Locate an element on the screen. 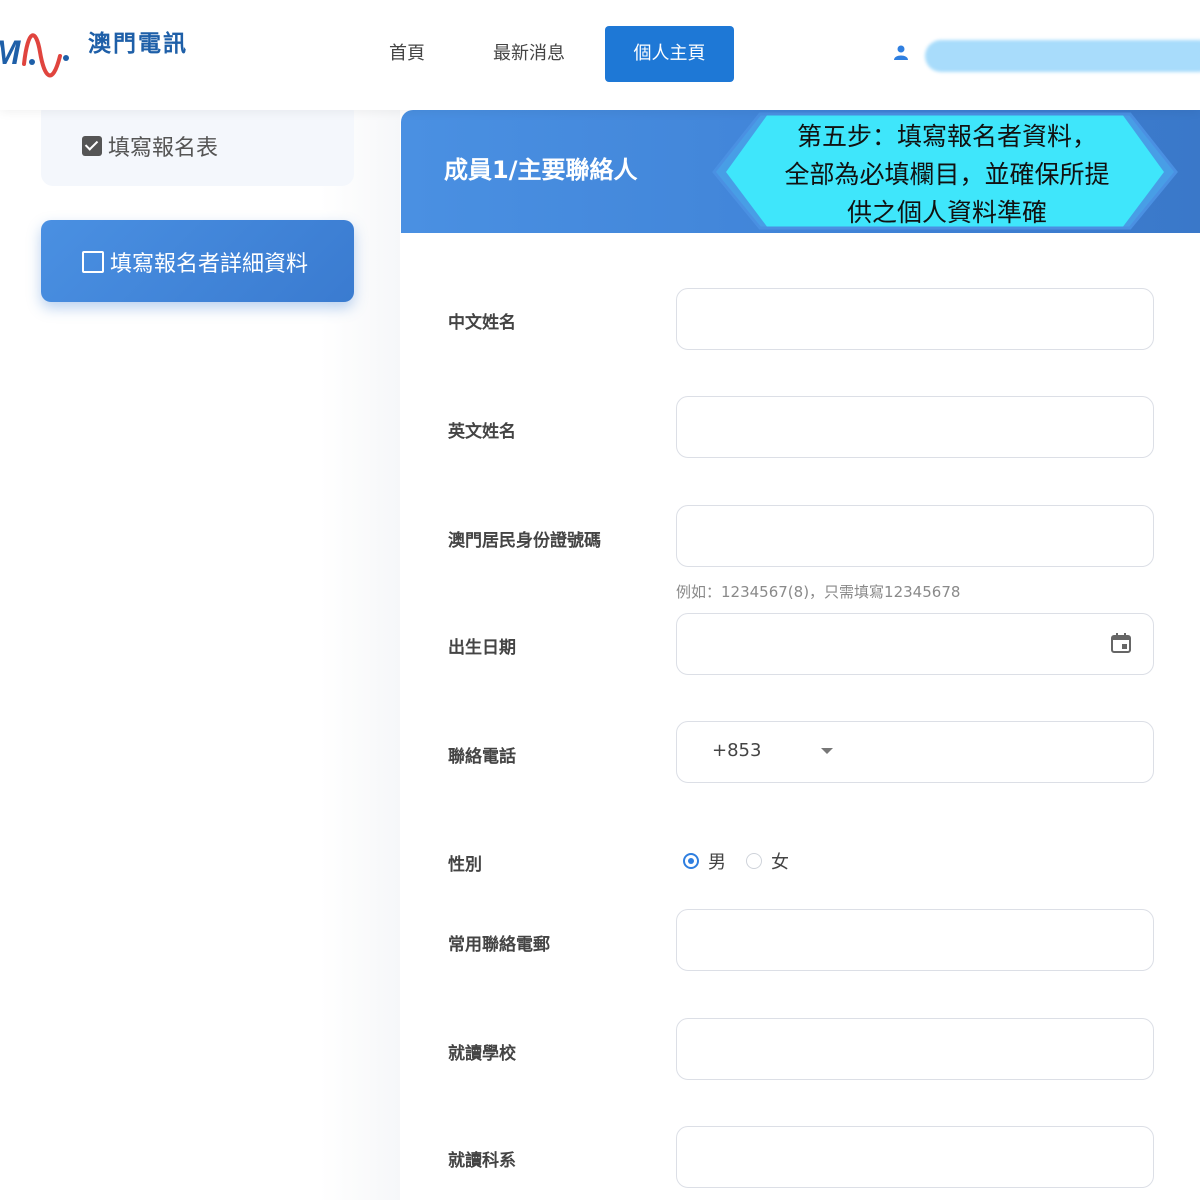 The image size is (1200, 1200). ctm-logo: M is located at coordinates (41, 53).